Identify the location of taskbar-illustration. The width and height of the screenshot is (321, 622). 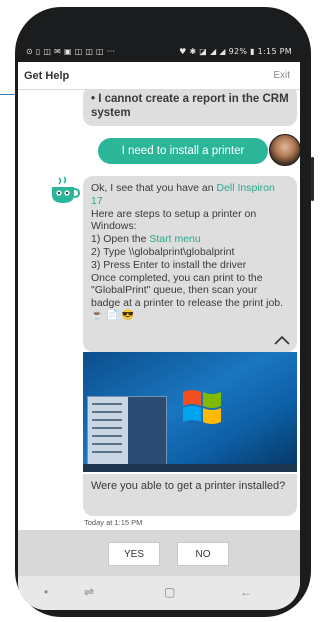
(190, 468).